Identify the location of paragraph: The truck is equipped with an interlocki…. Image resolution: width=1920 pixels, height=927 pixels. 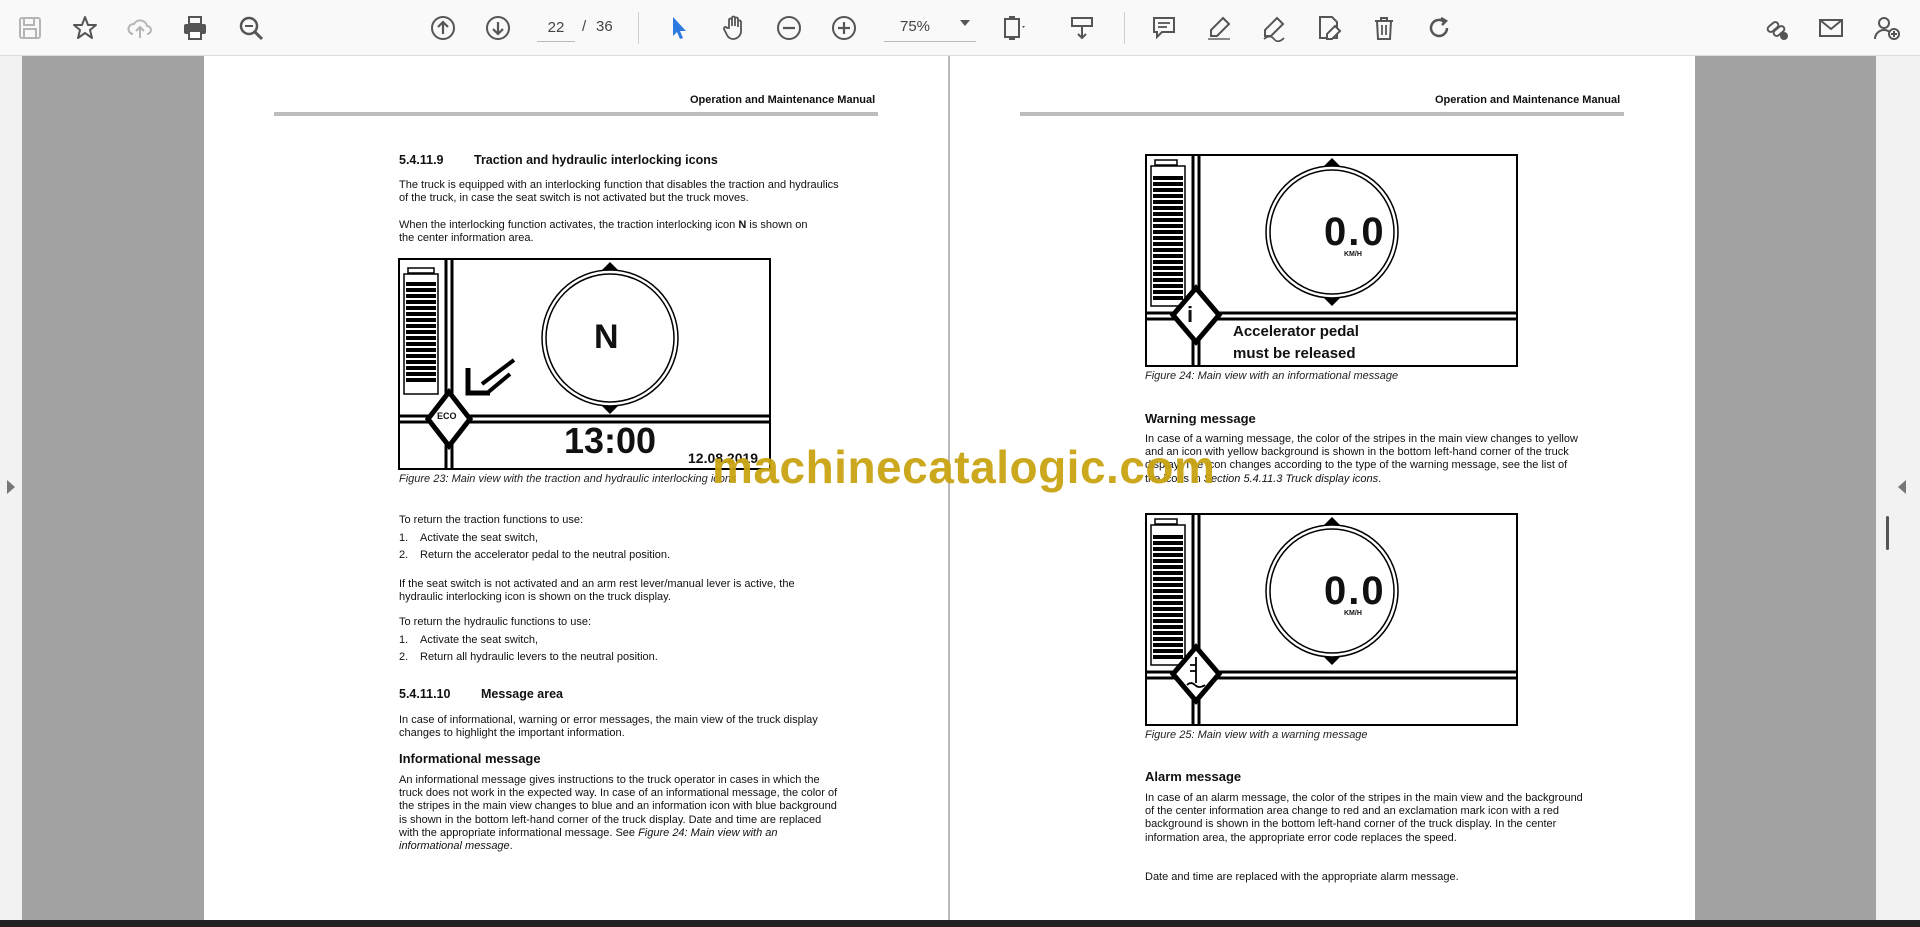
(619, 192).